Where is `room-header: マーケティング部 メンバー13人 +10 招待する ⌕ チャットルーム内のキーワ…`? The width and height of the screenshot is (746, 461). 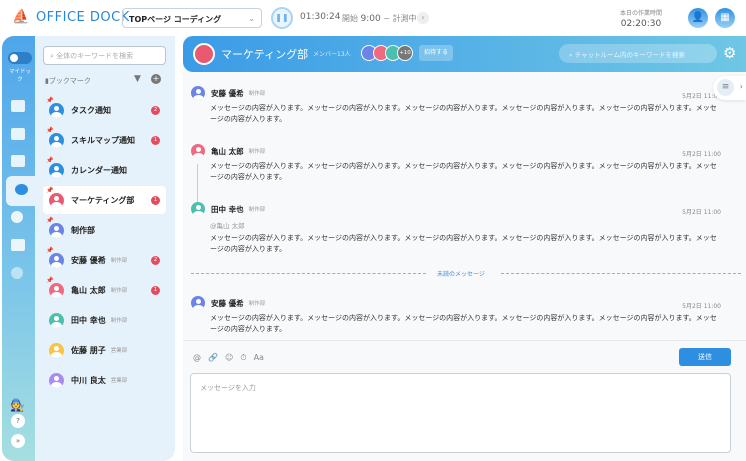 room-header: マーケティング部 メンバー13人 +10 招待する ⌕ チャットルーム内のキーワ… is located at coordinates (464, 54).